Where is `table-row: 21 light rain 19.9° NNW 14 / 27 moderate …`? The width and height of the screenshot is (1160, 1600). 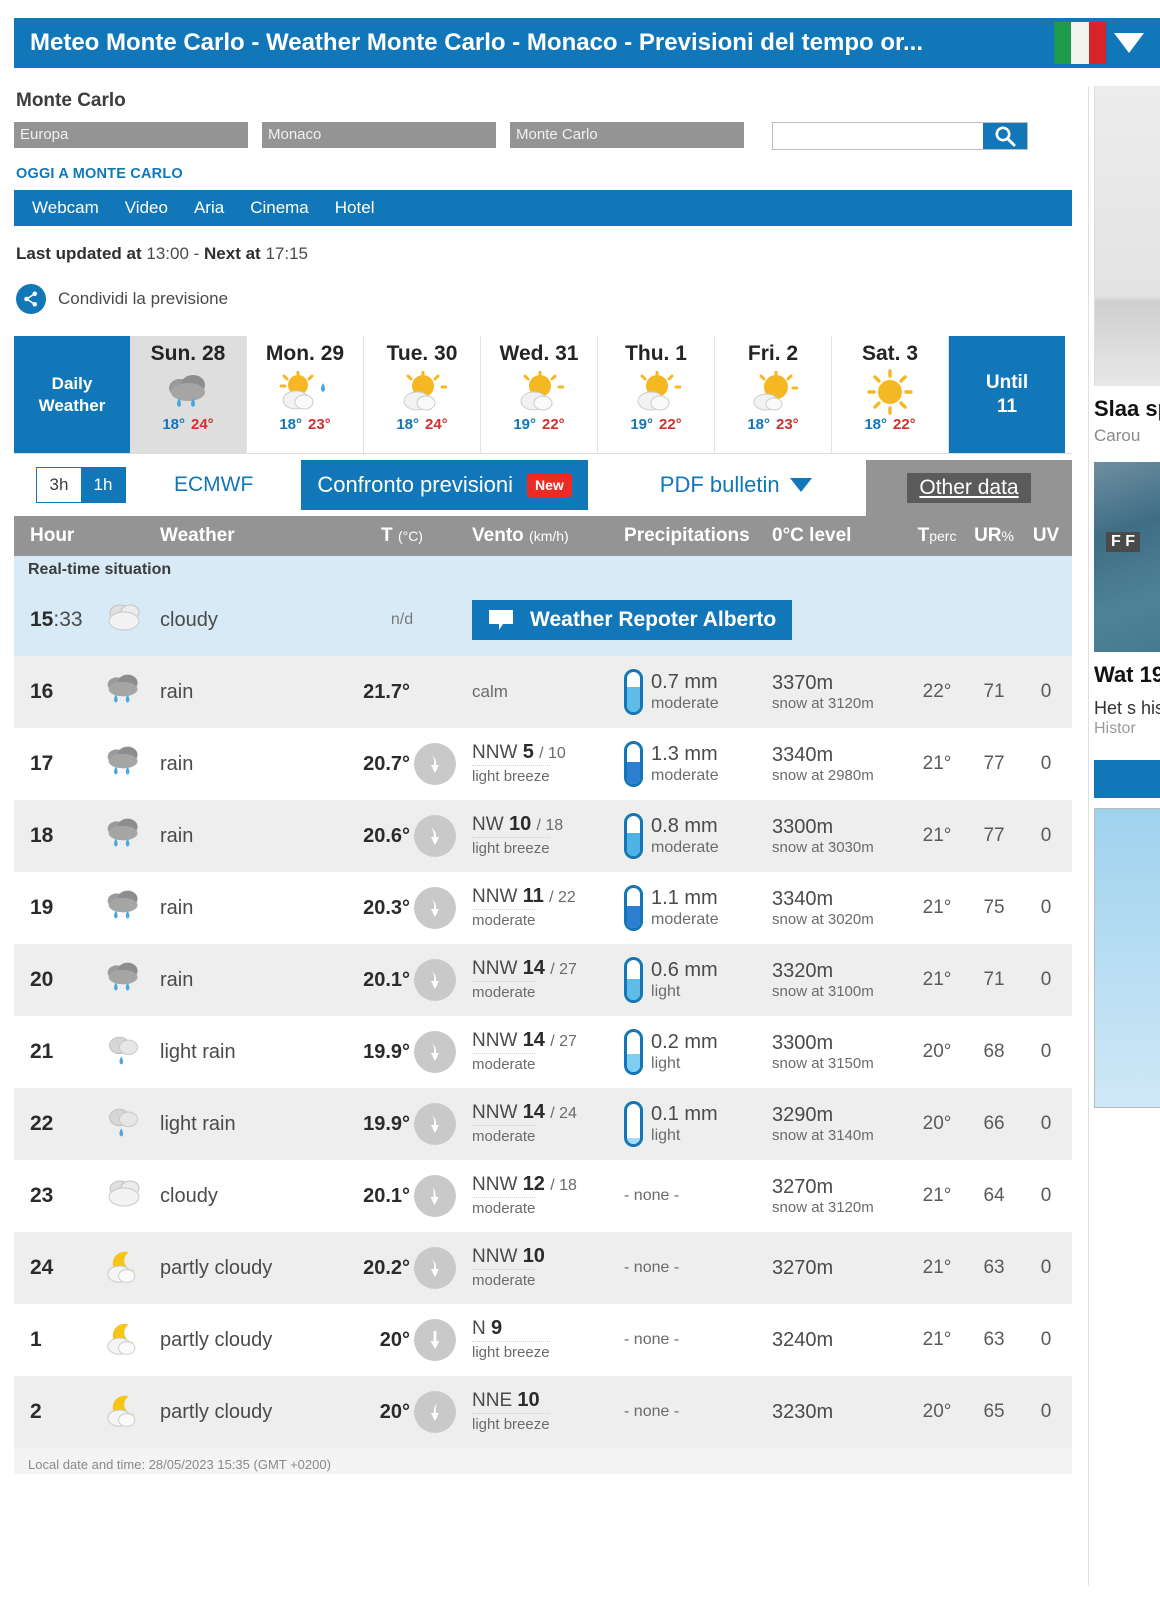
table-row: 21 light rain 19.9° NNW 14 / 27 moderate … is located at coordinates (543, 1052).